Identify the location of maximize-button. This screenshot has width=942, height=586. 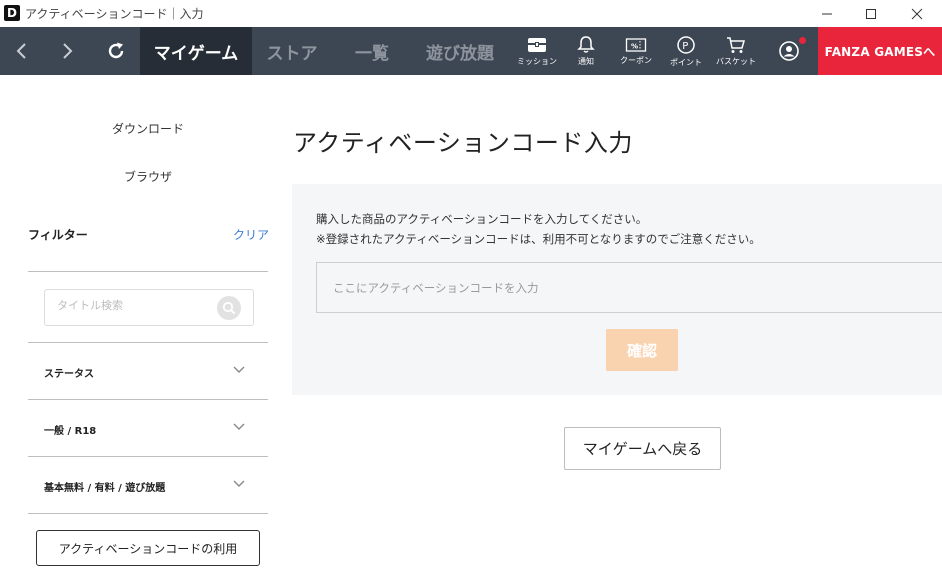
(871, 13).